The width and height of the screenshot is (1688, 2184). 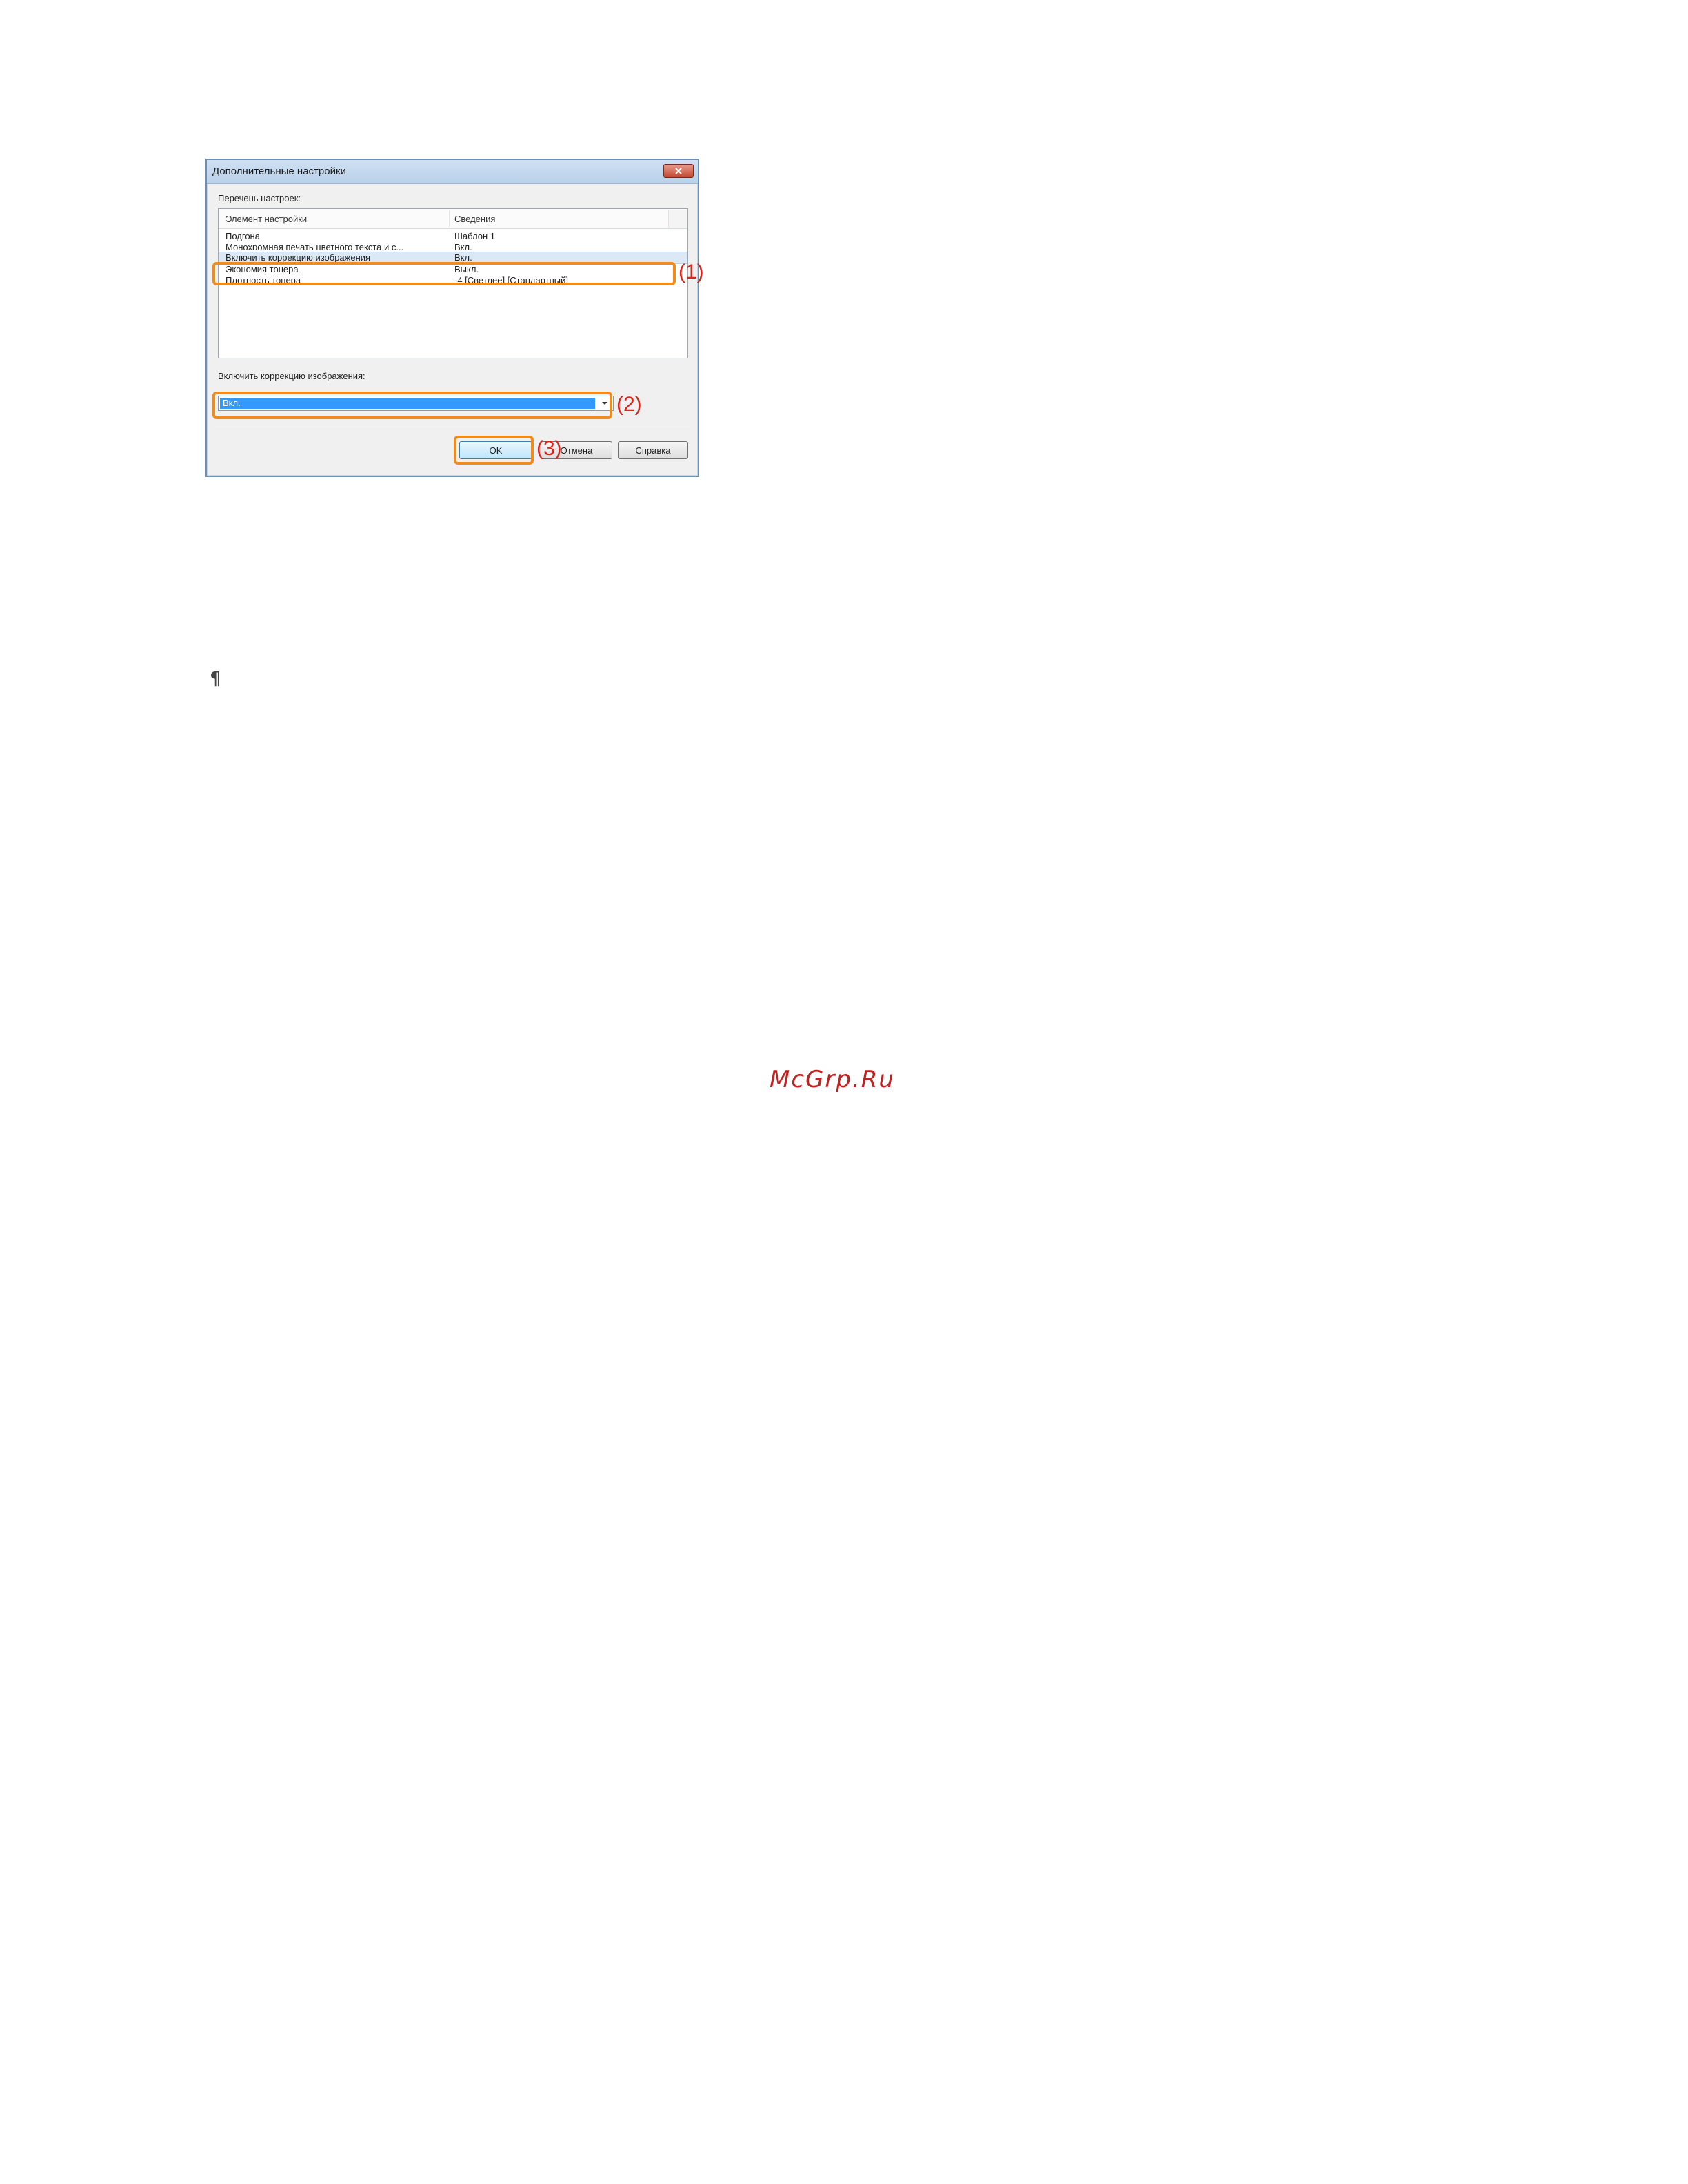 I want to click on list-item: Подгона Шаблон 1, so click(x=453, y=237).